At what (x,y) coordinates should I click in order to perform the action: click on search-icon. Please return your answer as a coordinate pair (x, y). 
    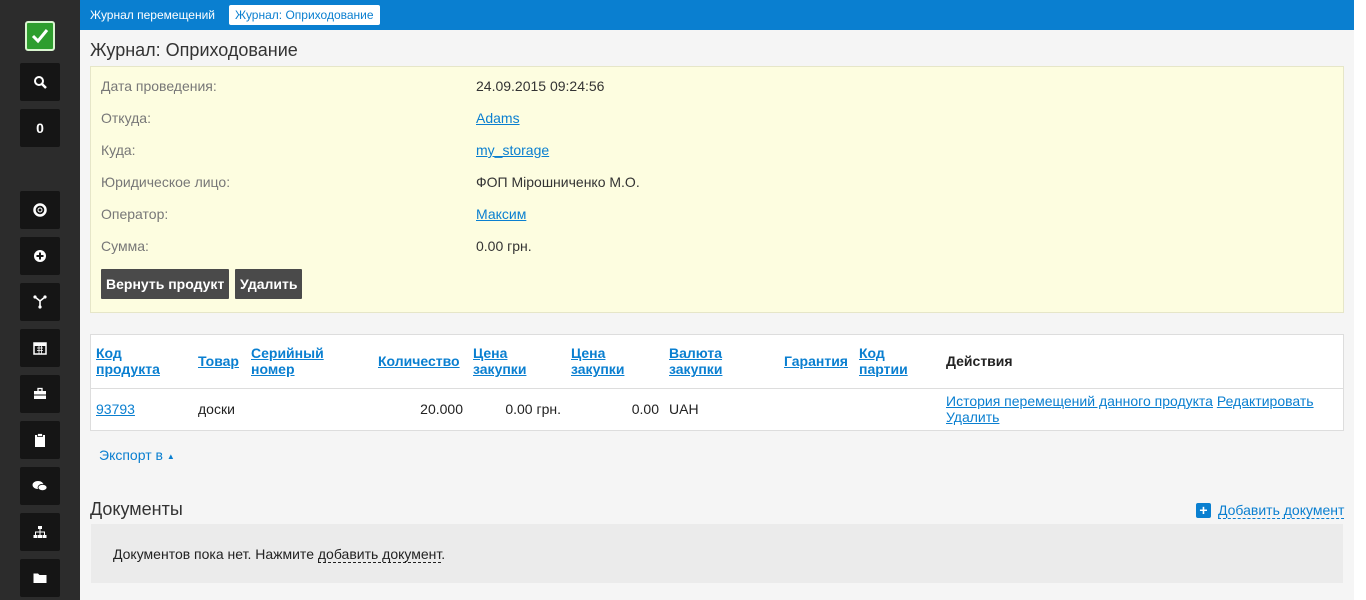
    Looking at the image, I should click on (40, 82).